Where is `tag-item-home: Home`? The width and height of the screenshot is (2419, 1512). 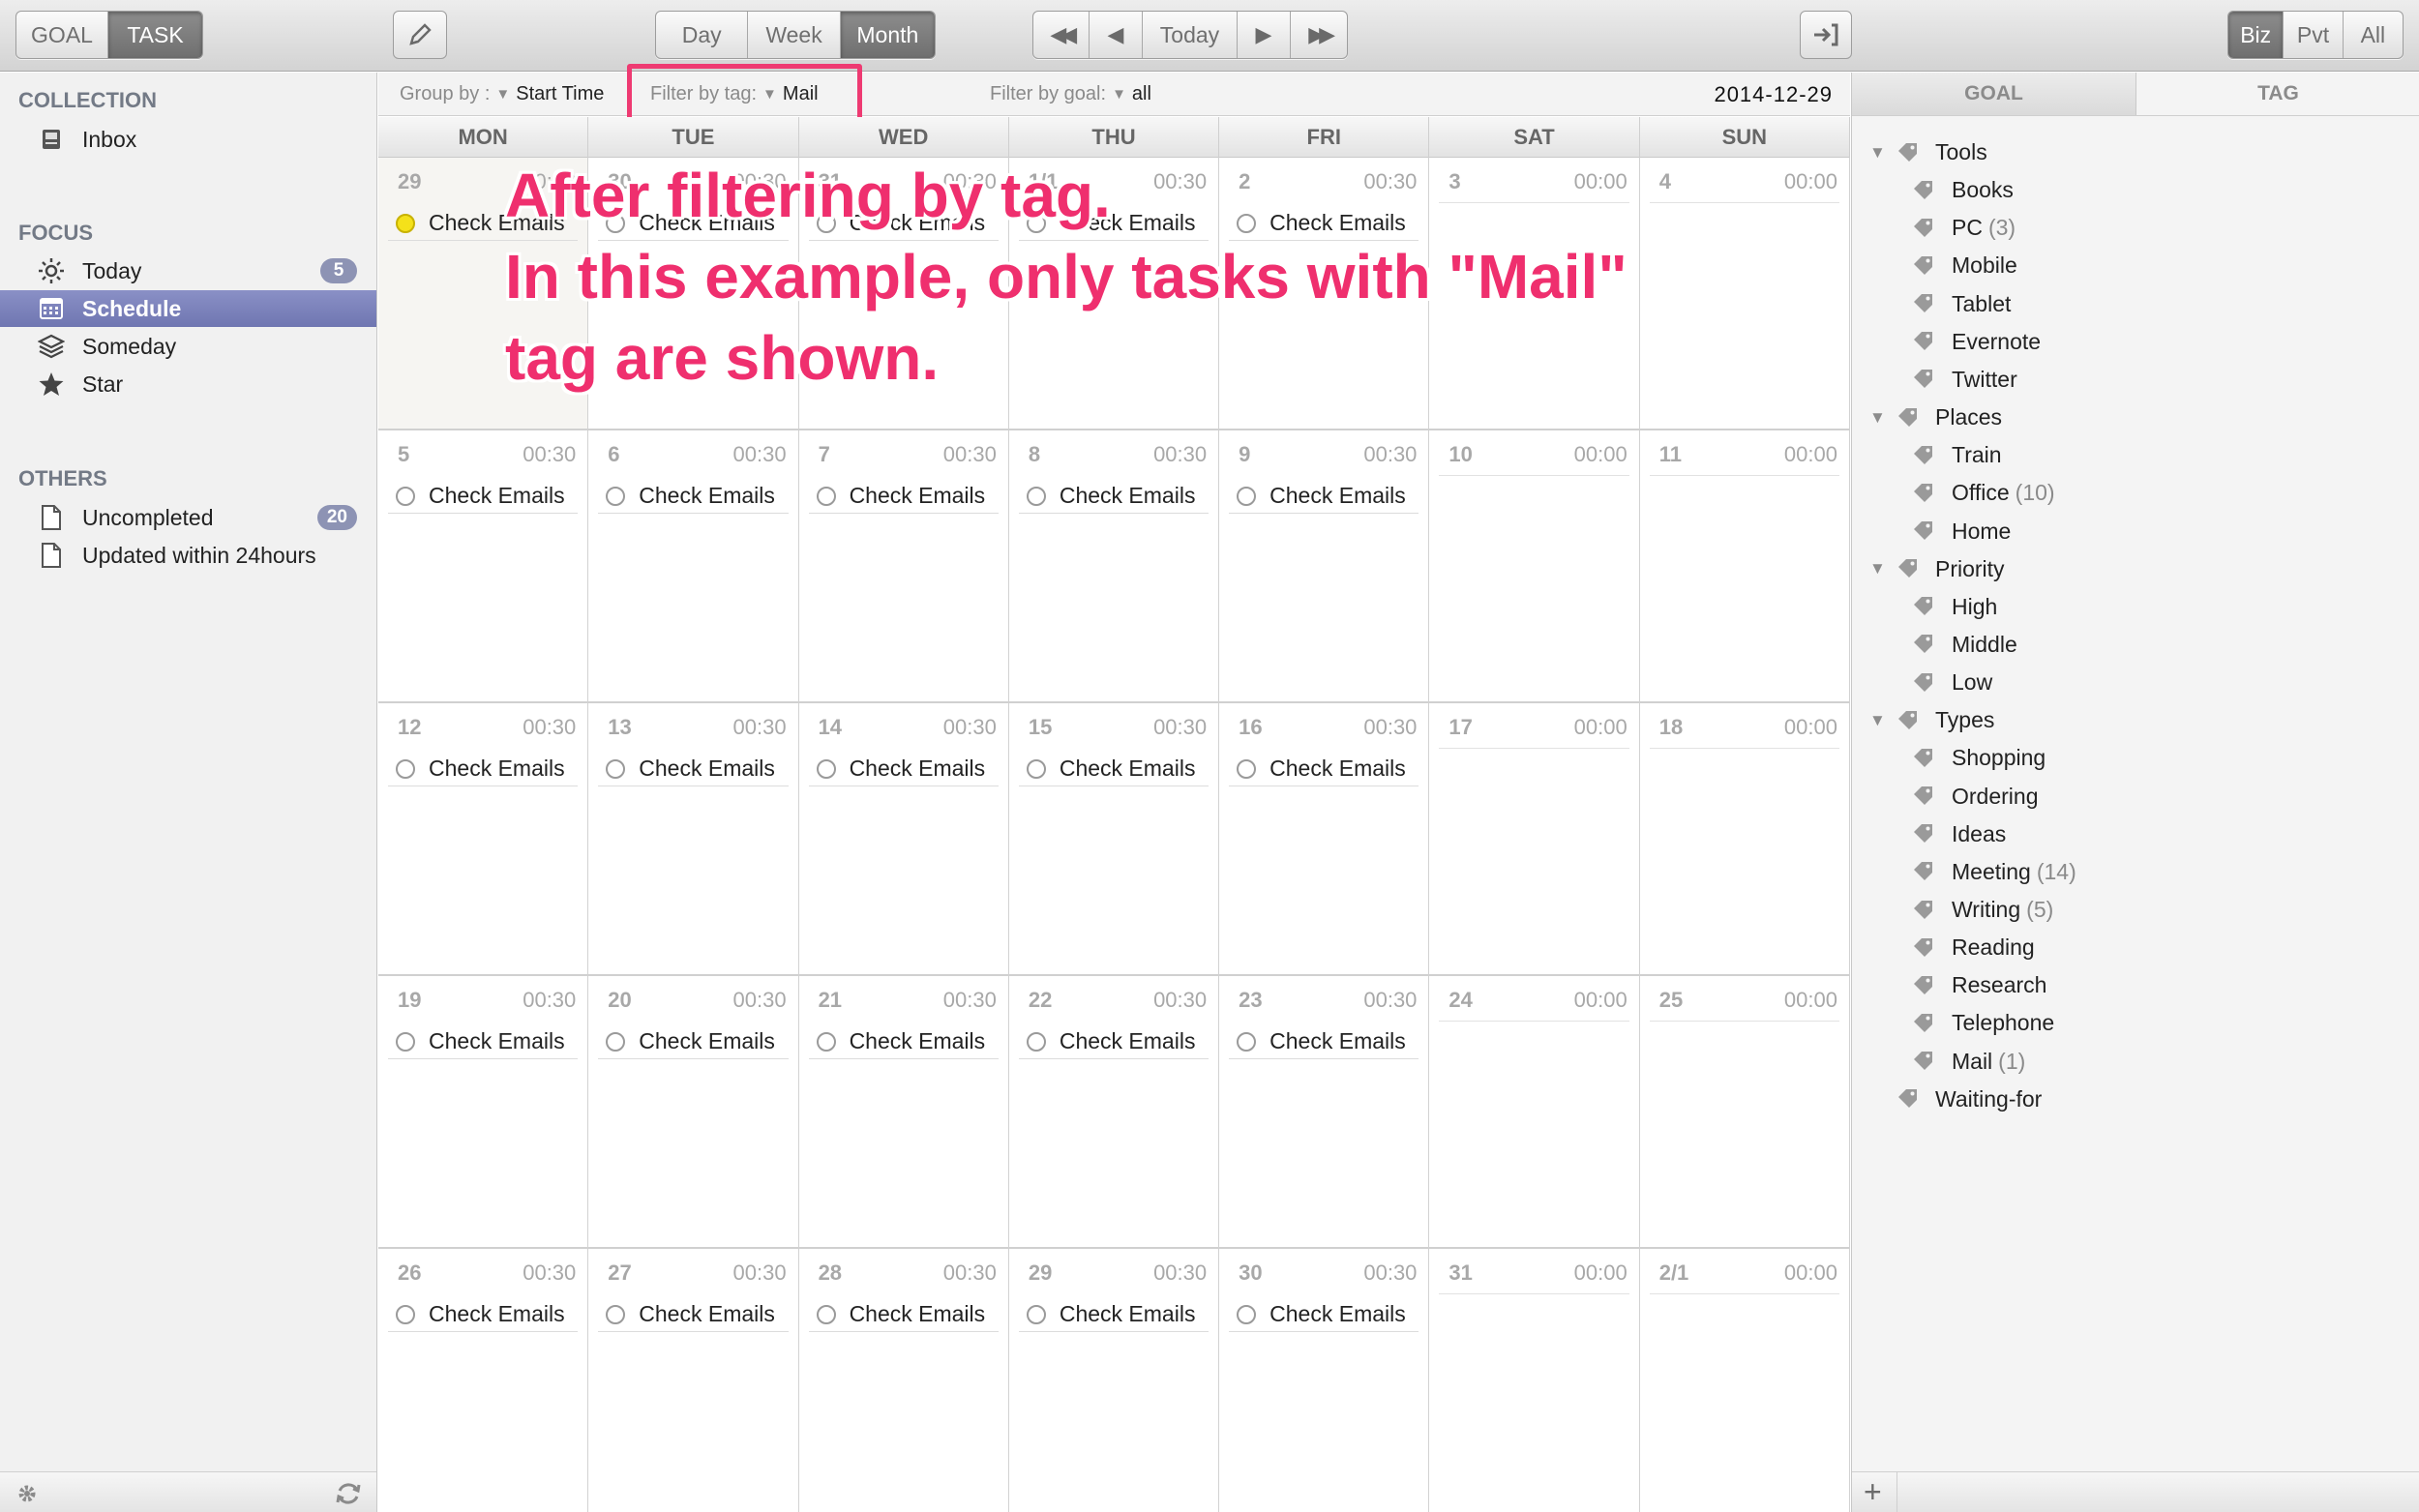 tag-item-home: Home is located at coordinates (2135, 531).